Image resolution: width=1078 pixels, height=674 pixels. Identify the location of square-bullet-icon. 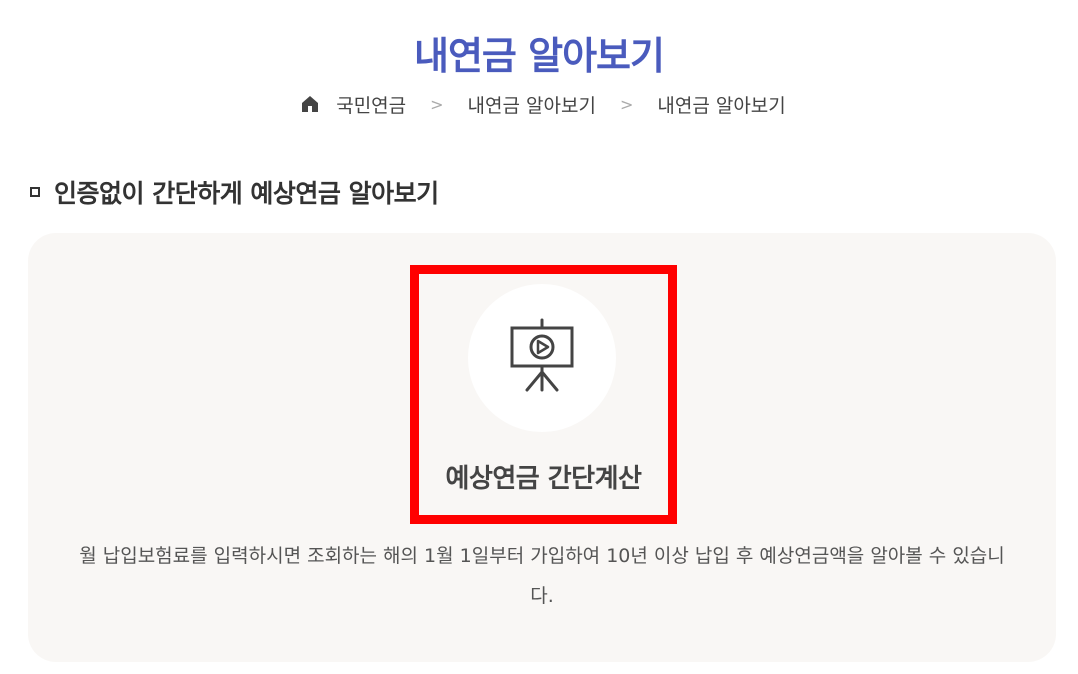
(35, 192).